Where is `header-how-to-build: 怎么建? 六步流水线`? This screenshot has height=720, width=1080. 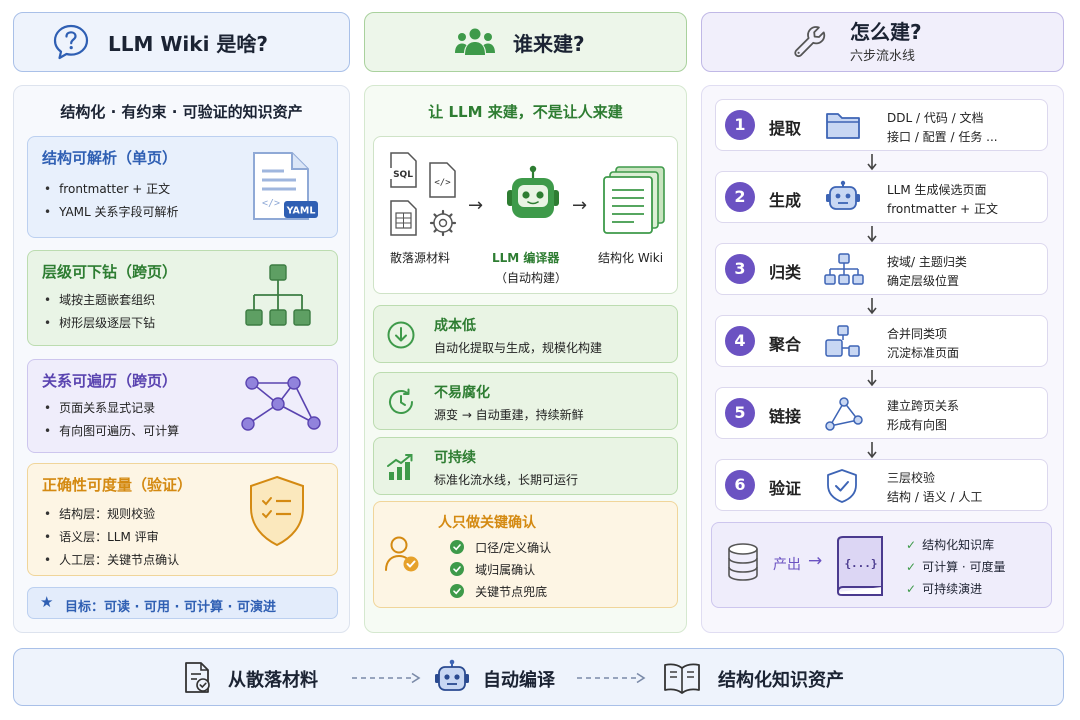
header-how-to-build: 怎么建? 六步流水线 is located at coordinates (882, 42).